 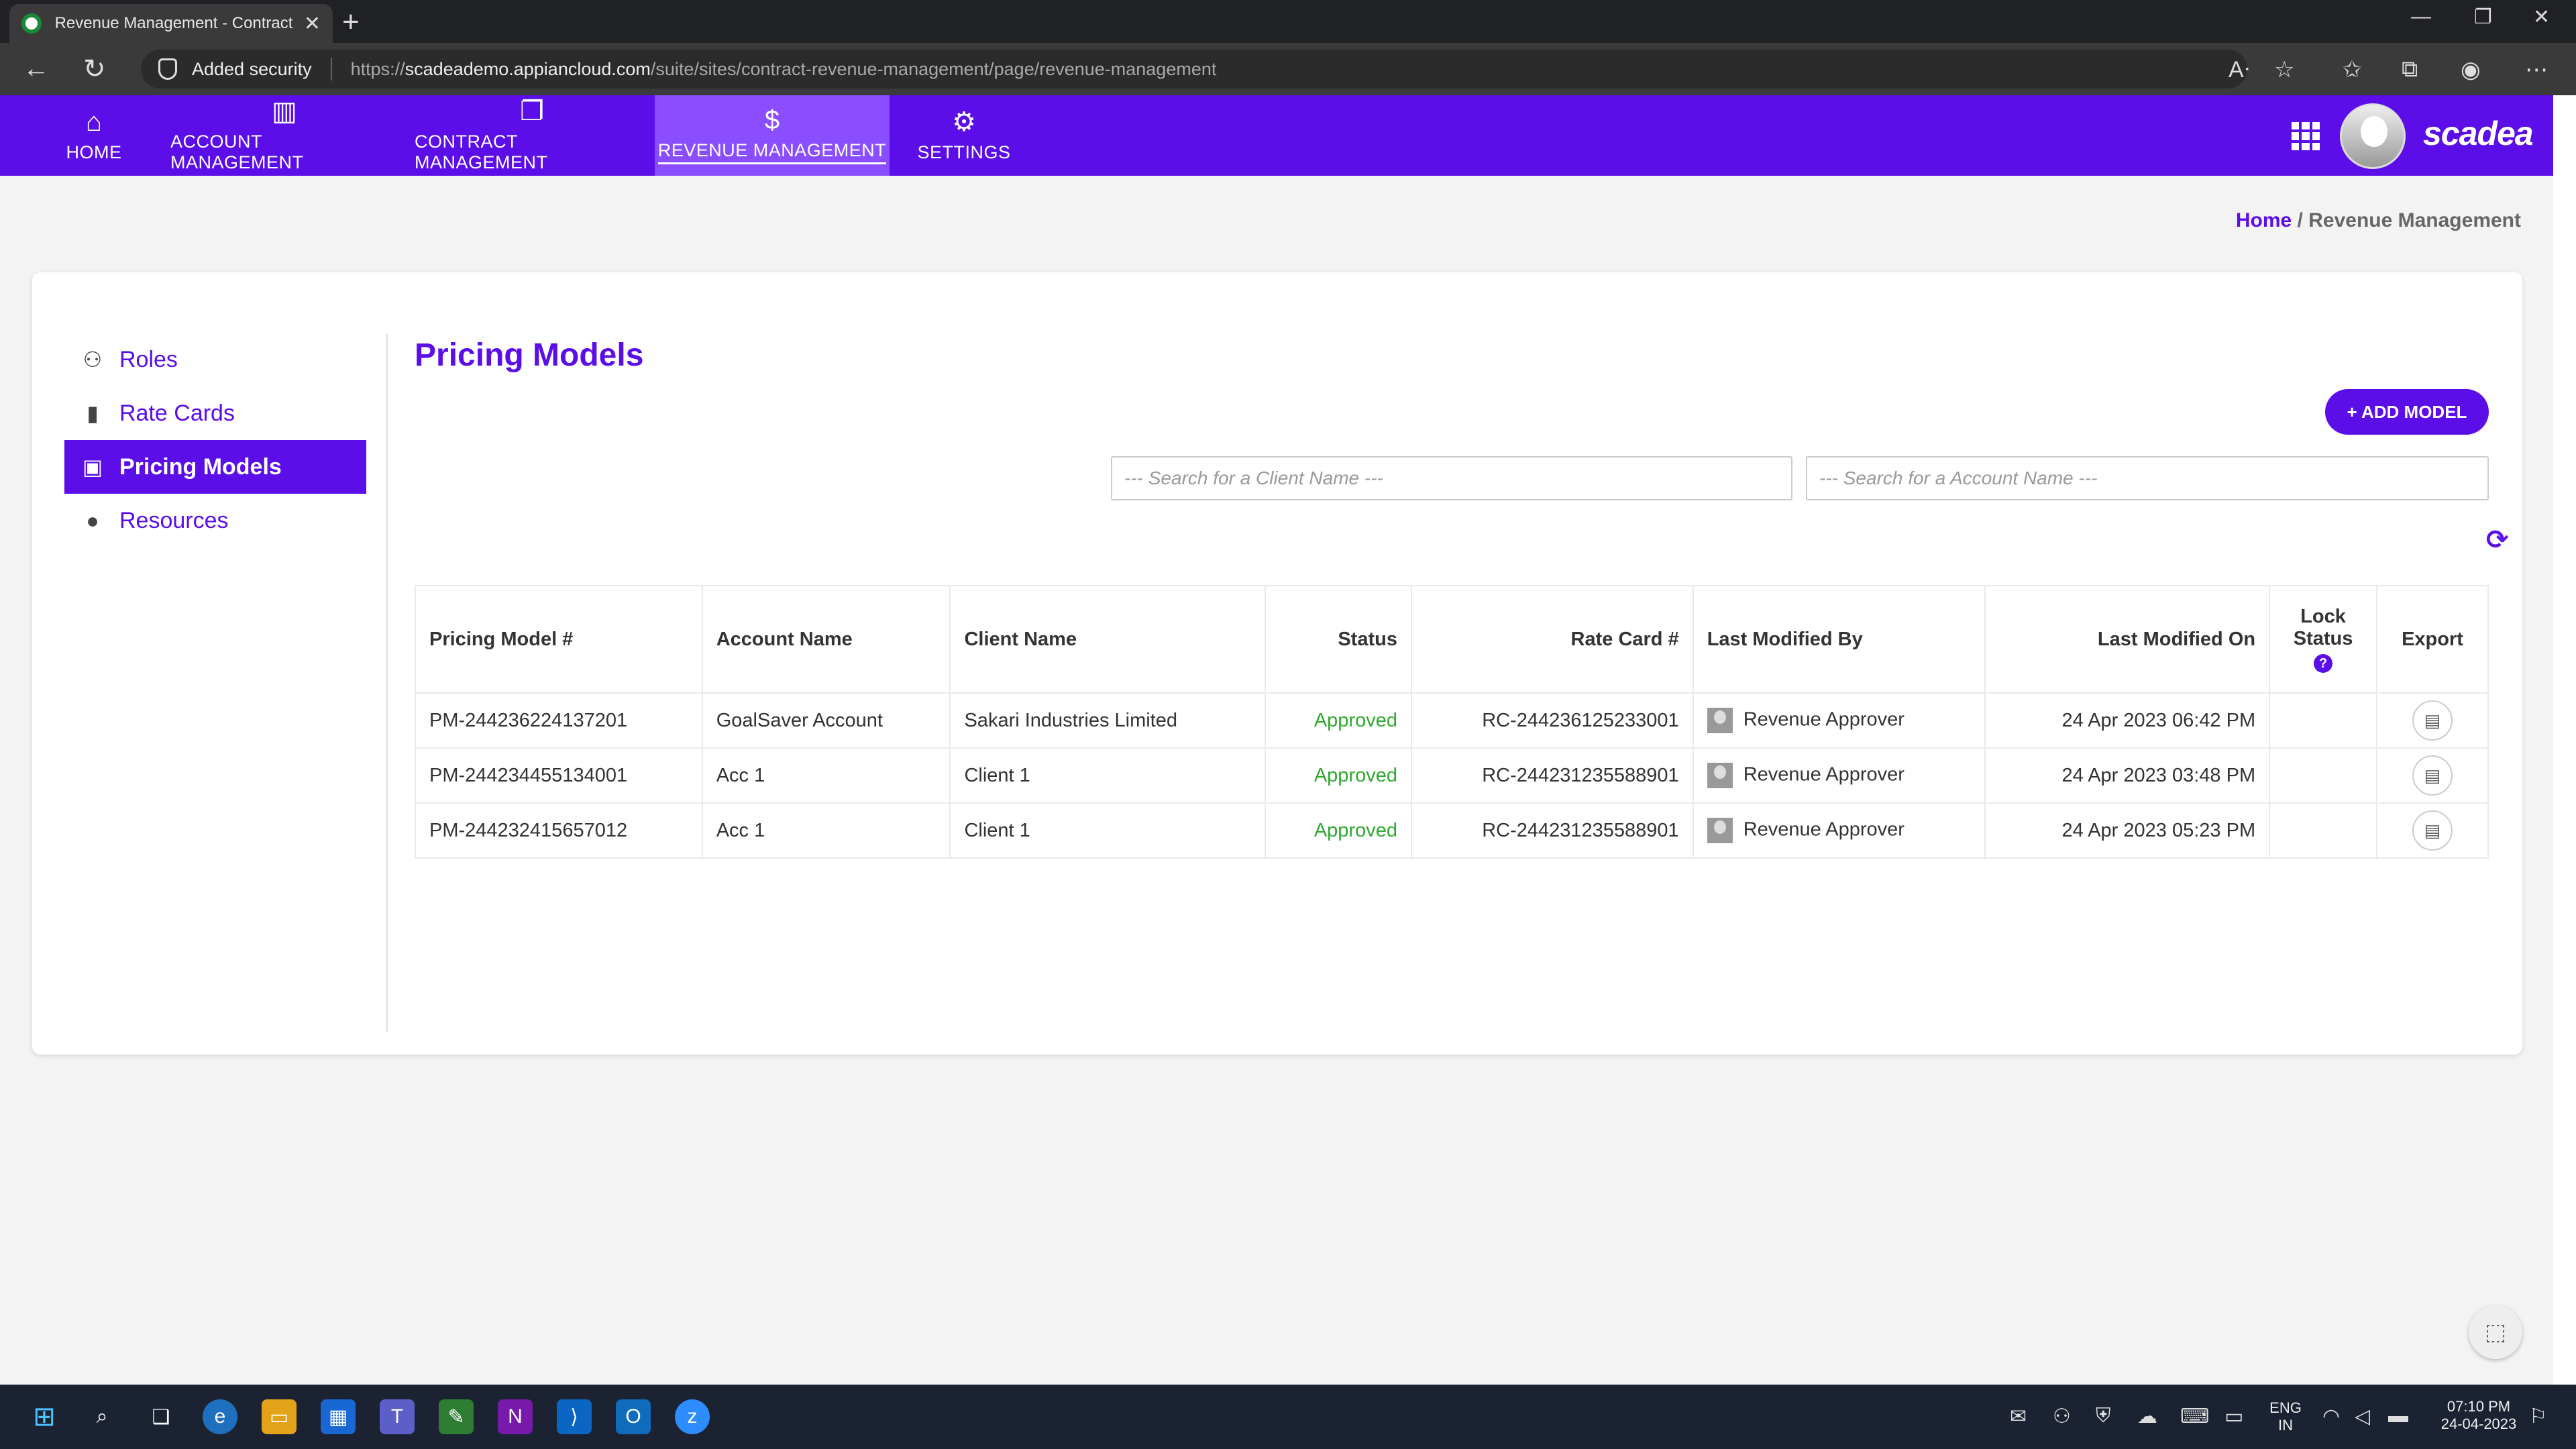 What do you see at coordinates (964, 135) in the screenshot?
I see `nav-settings: ⚙ SETTINGS` at bounding box center [964, 135].